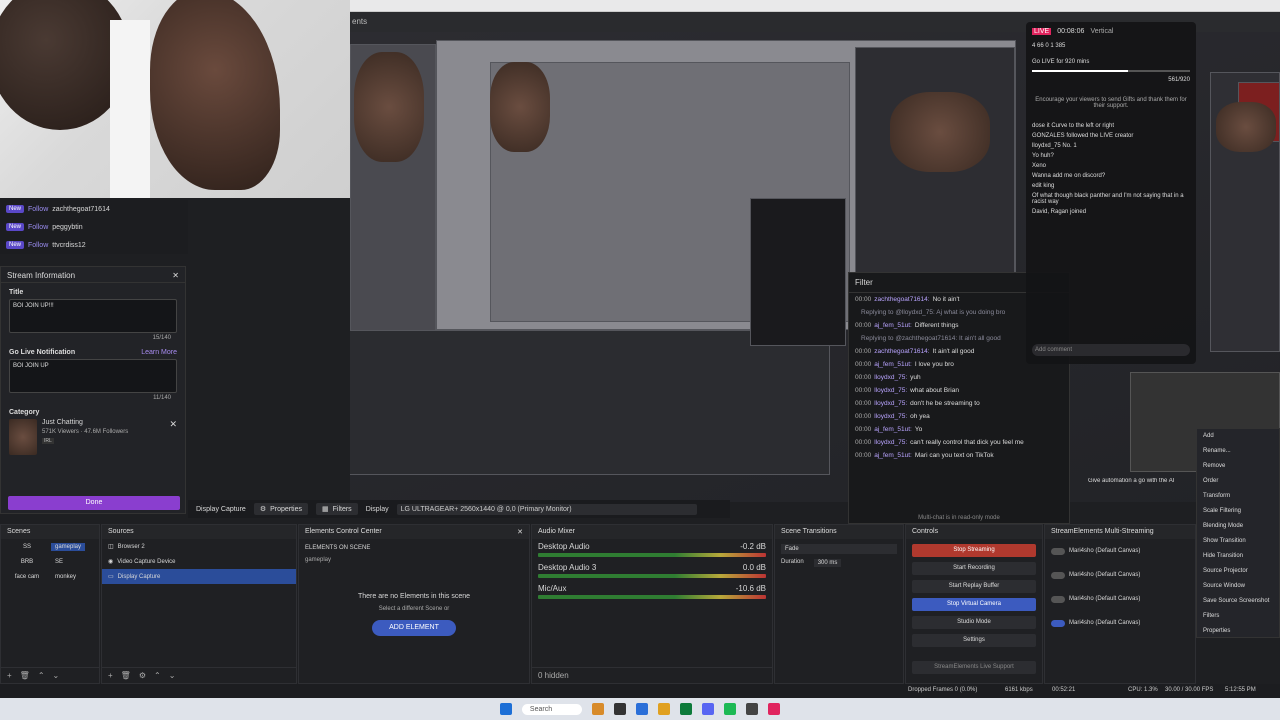  Describe the element at coordinates (93, 316) in the screenshot. I see `title-input: BOI JOIN UP!!!` at that location.